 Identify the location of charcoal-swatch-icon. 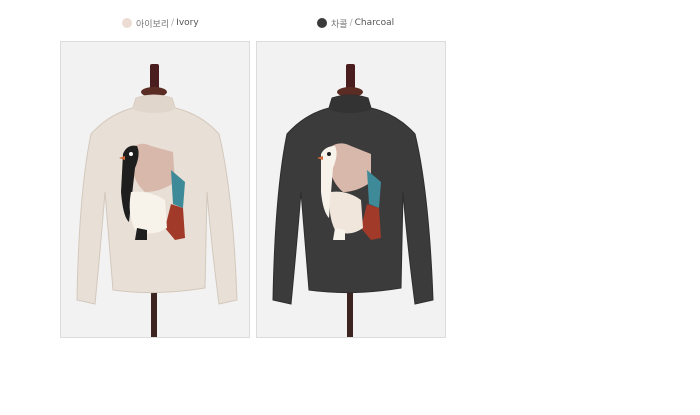
(322, 23).